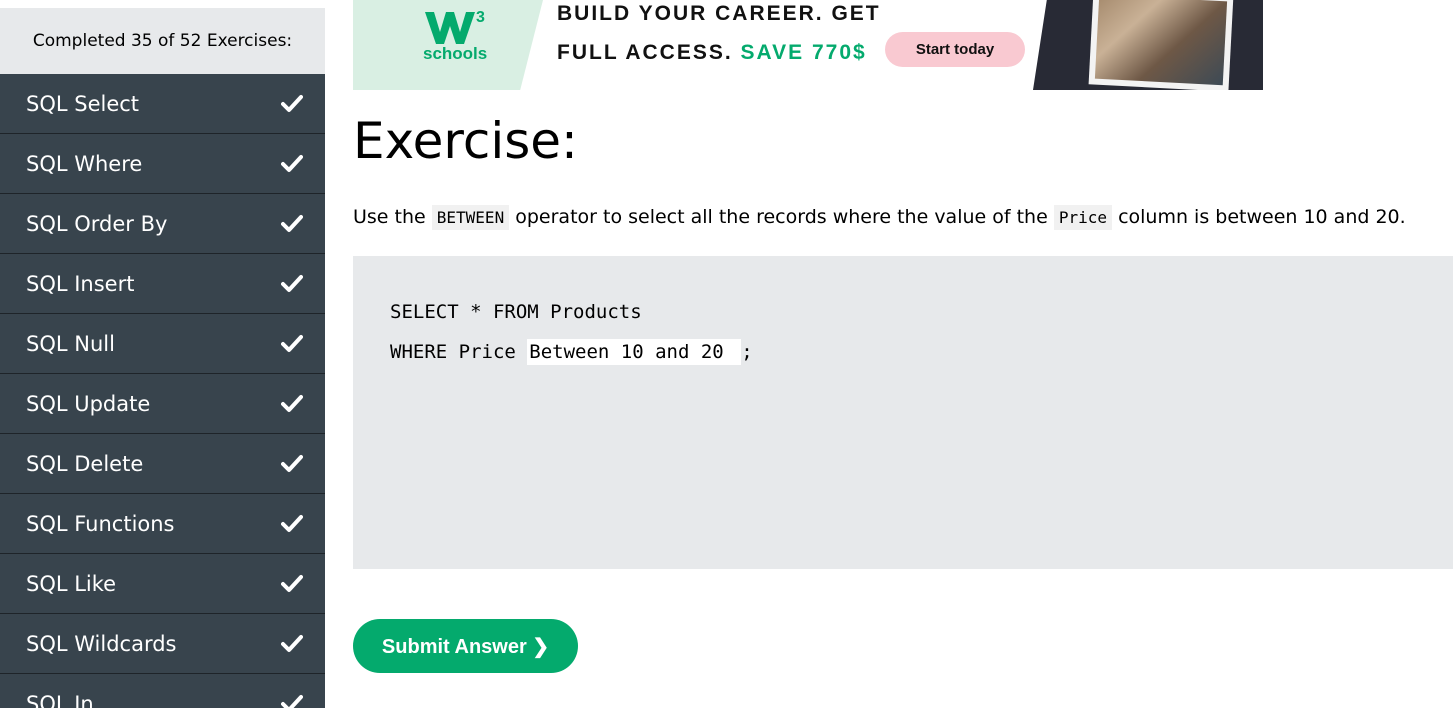 Image resolution: width=1453 pixels, height=708 pixels. Describe the element at coordinates (162, 284) in the screenshot. I see `sidebar-item: SQL Insert` at that location.